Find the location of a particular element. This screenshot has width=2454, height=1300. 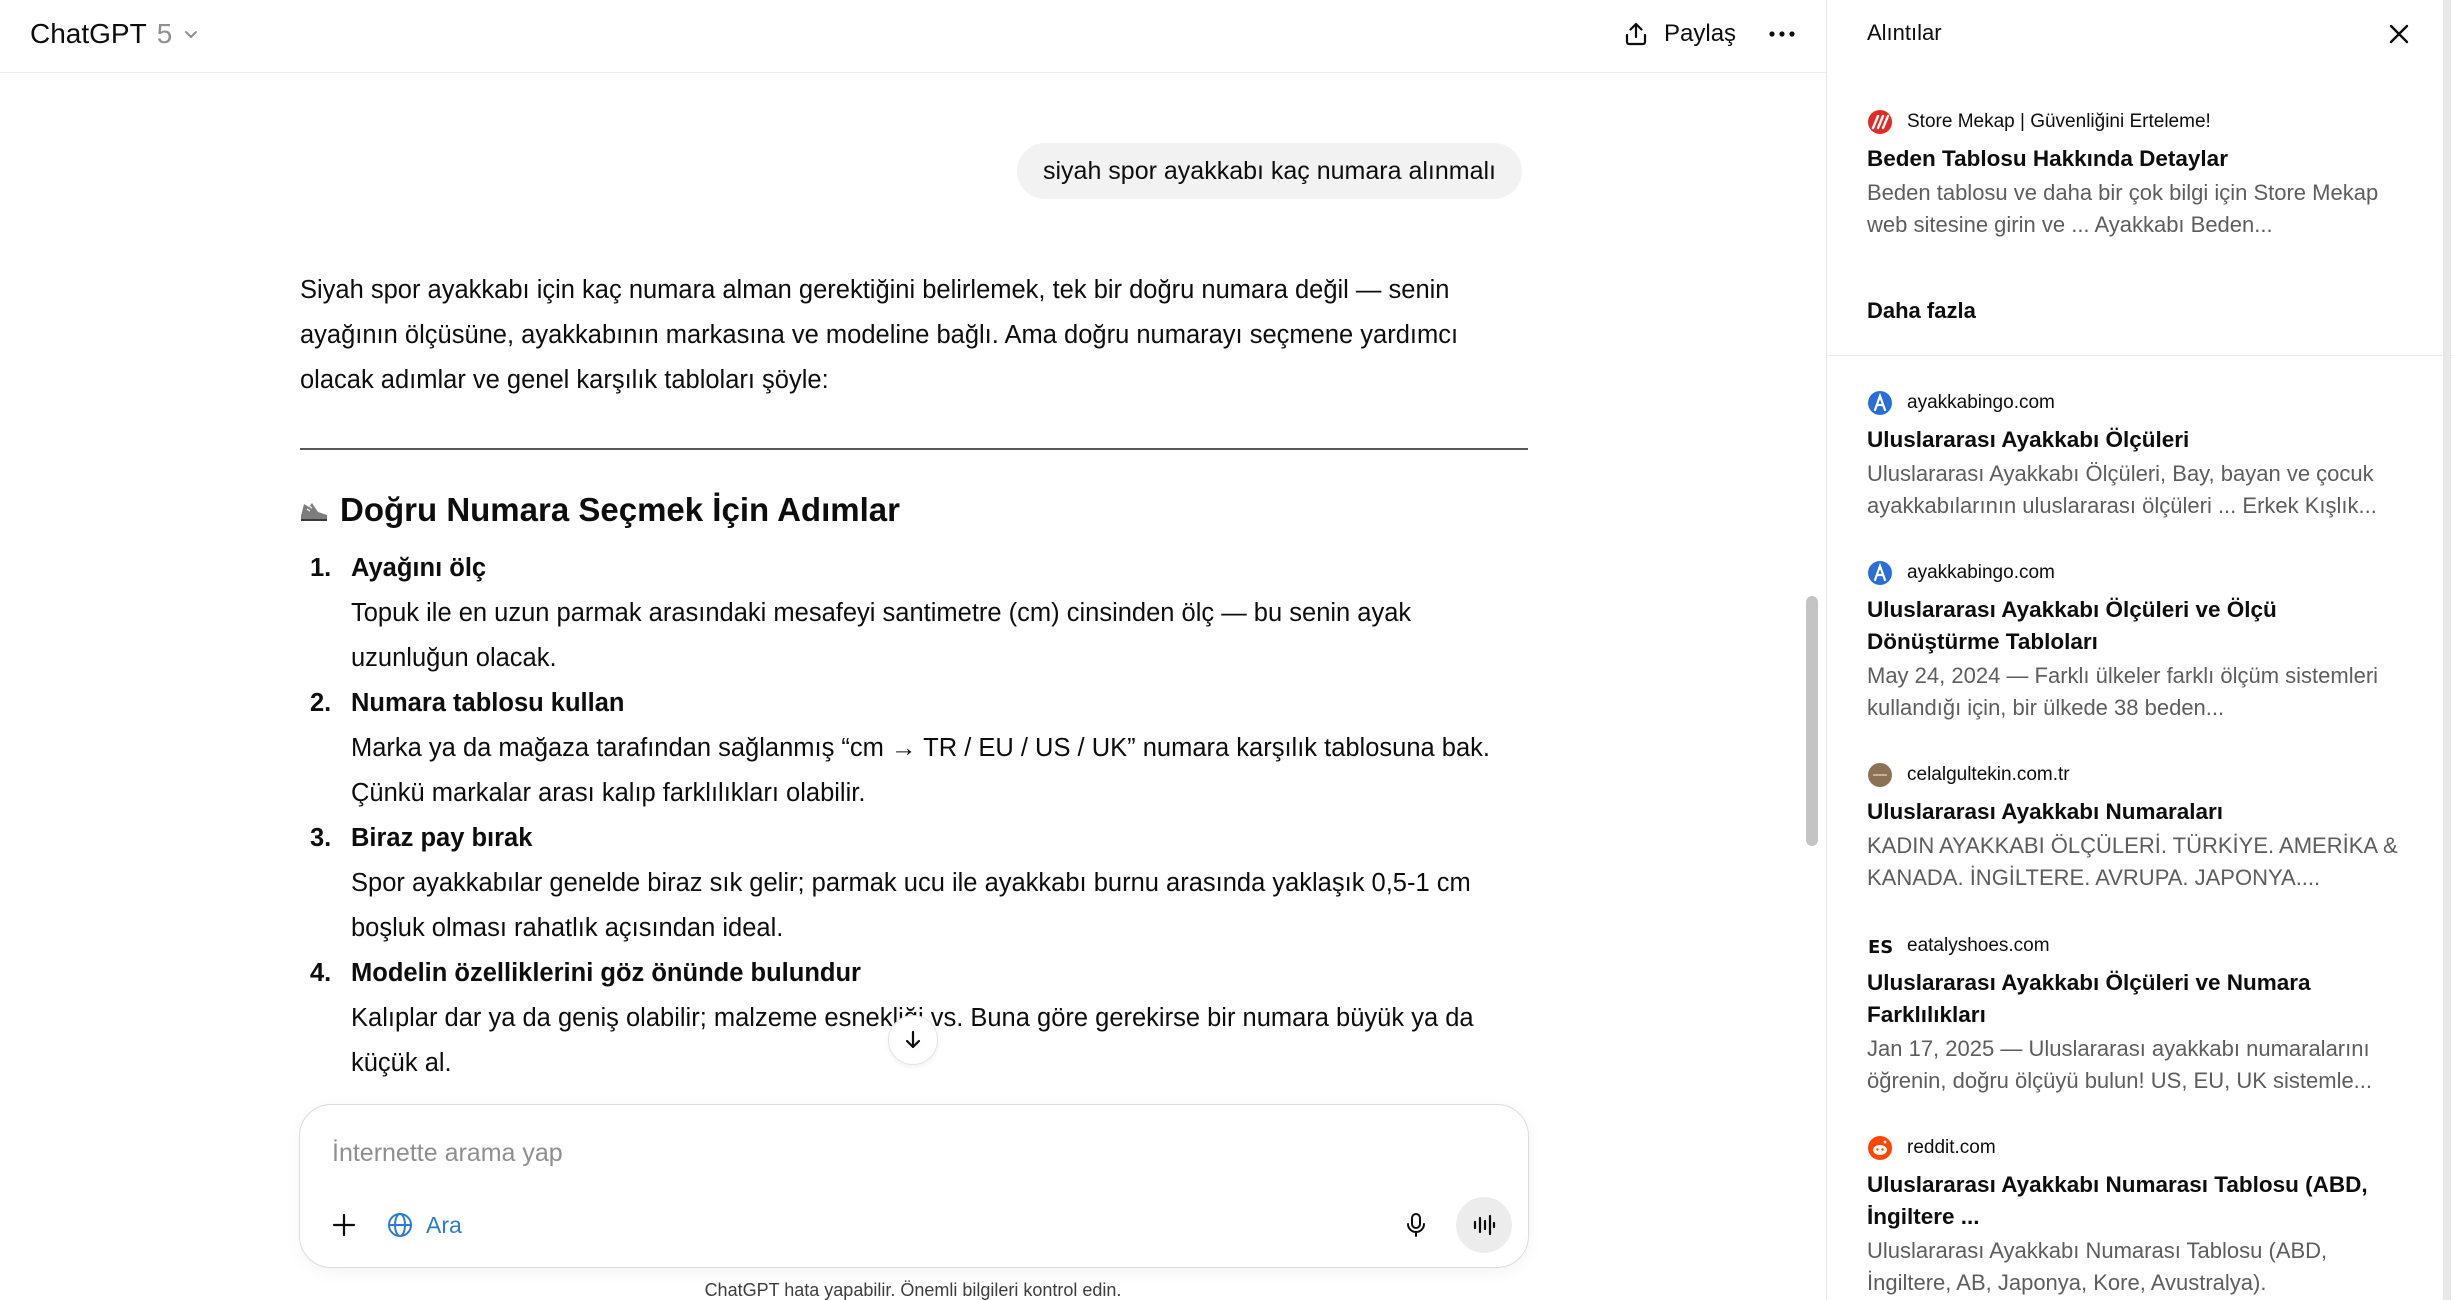

citation-source: celalgultekin.com.tr is located at coordinates (1988, 774).